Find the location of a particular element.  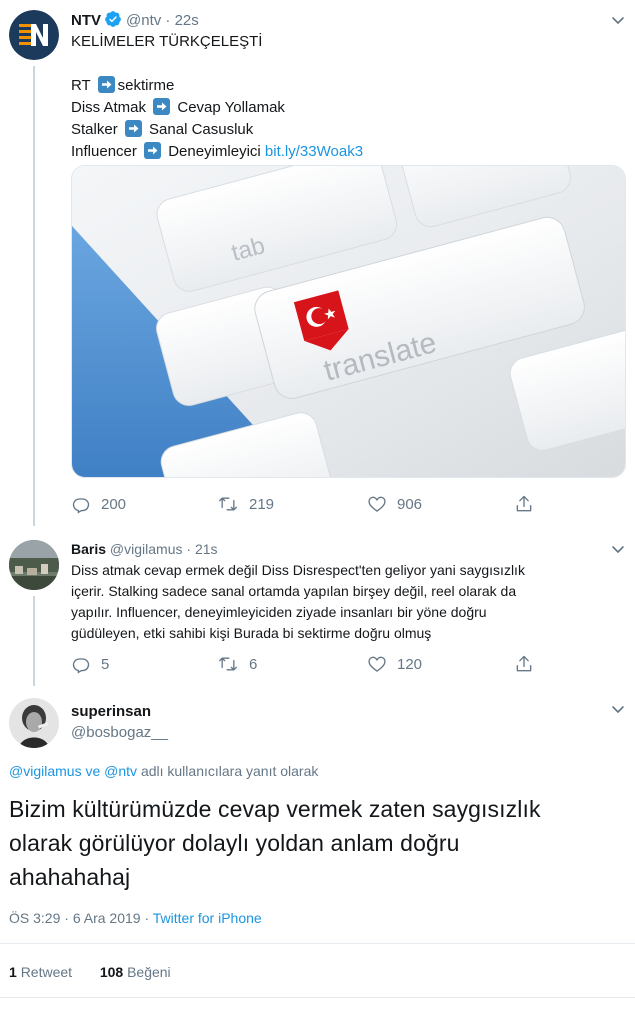

author-name: superinsan is located at coordinates (119, 712).